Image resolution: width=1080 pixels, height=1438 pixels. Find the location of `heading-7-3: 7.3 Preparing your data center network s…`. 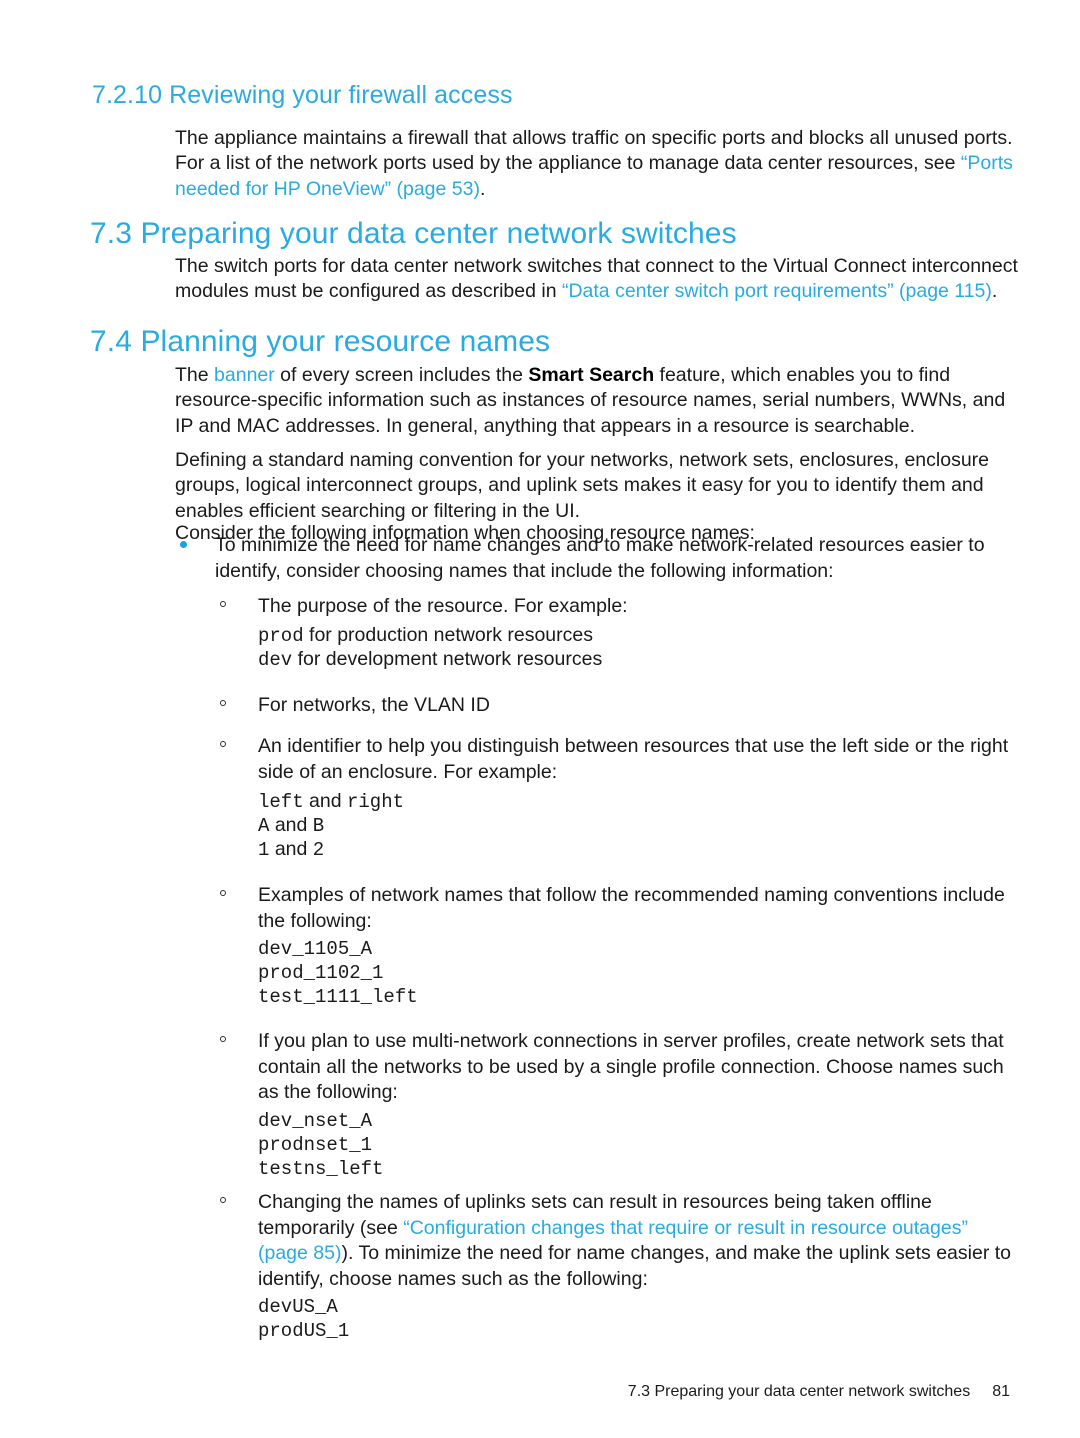

heading-7-3: 7.3 Preparing your data center network s… is located at coordinates (413, 233).